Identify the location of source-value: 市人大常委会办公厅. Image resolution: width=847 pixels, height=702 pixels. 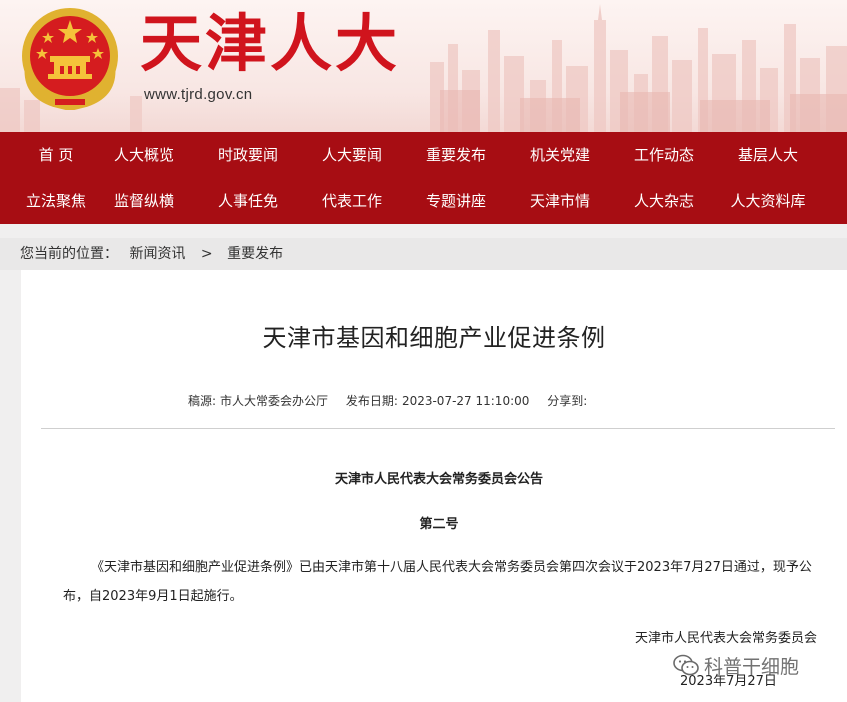
(274, 401).